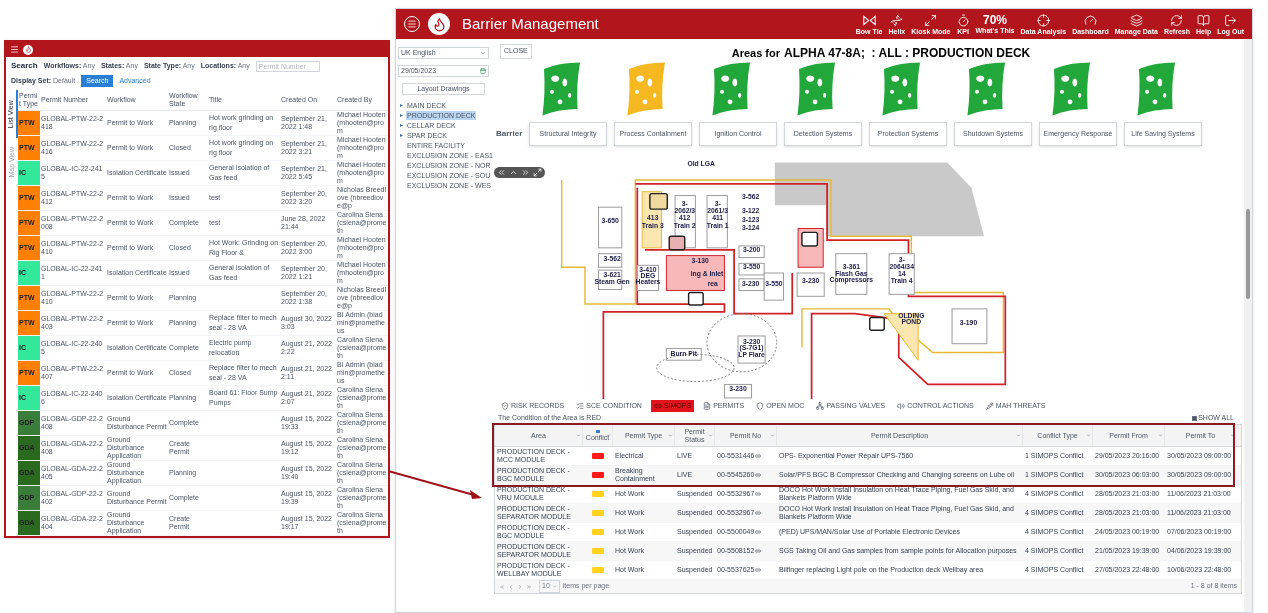  What do you see at coordinates (907, 53) in the screenshot?
I see `areas-title: ALPHA 47-8A; : ALL : PRODUCTION DECK` at bounding box center [907, 53].